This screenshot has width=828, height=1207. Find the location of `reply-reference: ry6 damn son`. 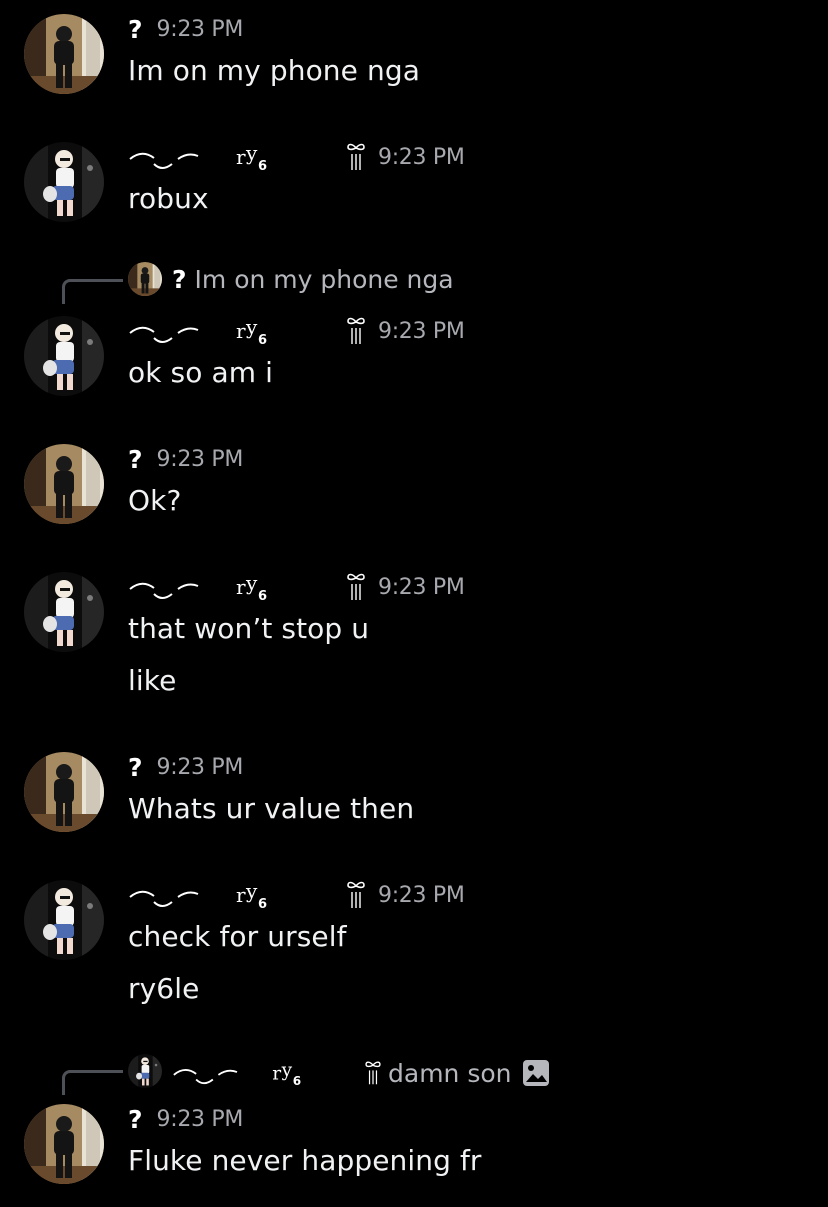

reply-reference: ry6 damn son is located at coordinates (414, 1074).